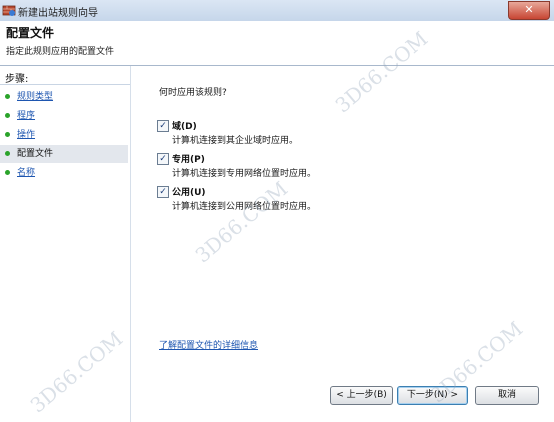 Image resolution: width=554 pixels, height=422 pixels. I want to click on public-checkbox: ✓, so click(163, 192).